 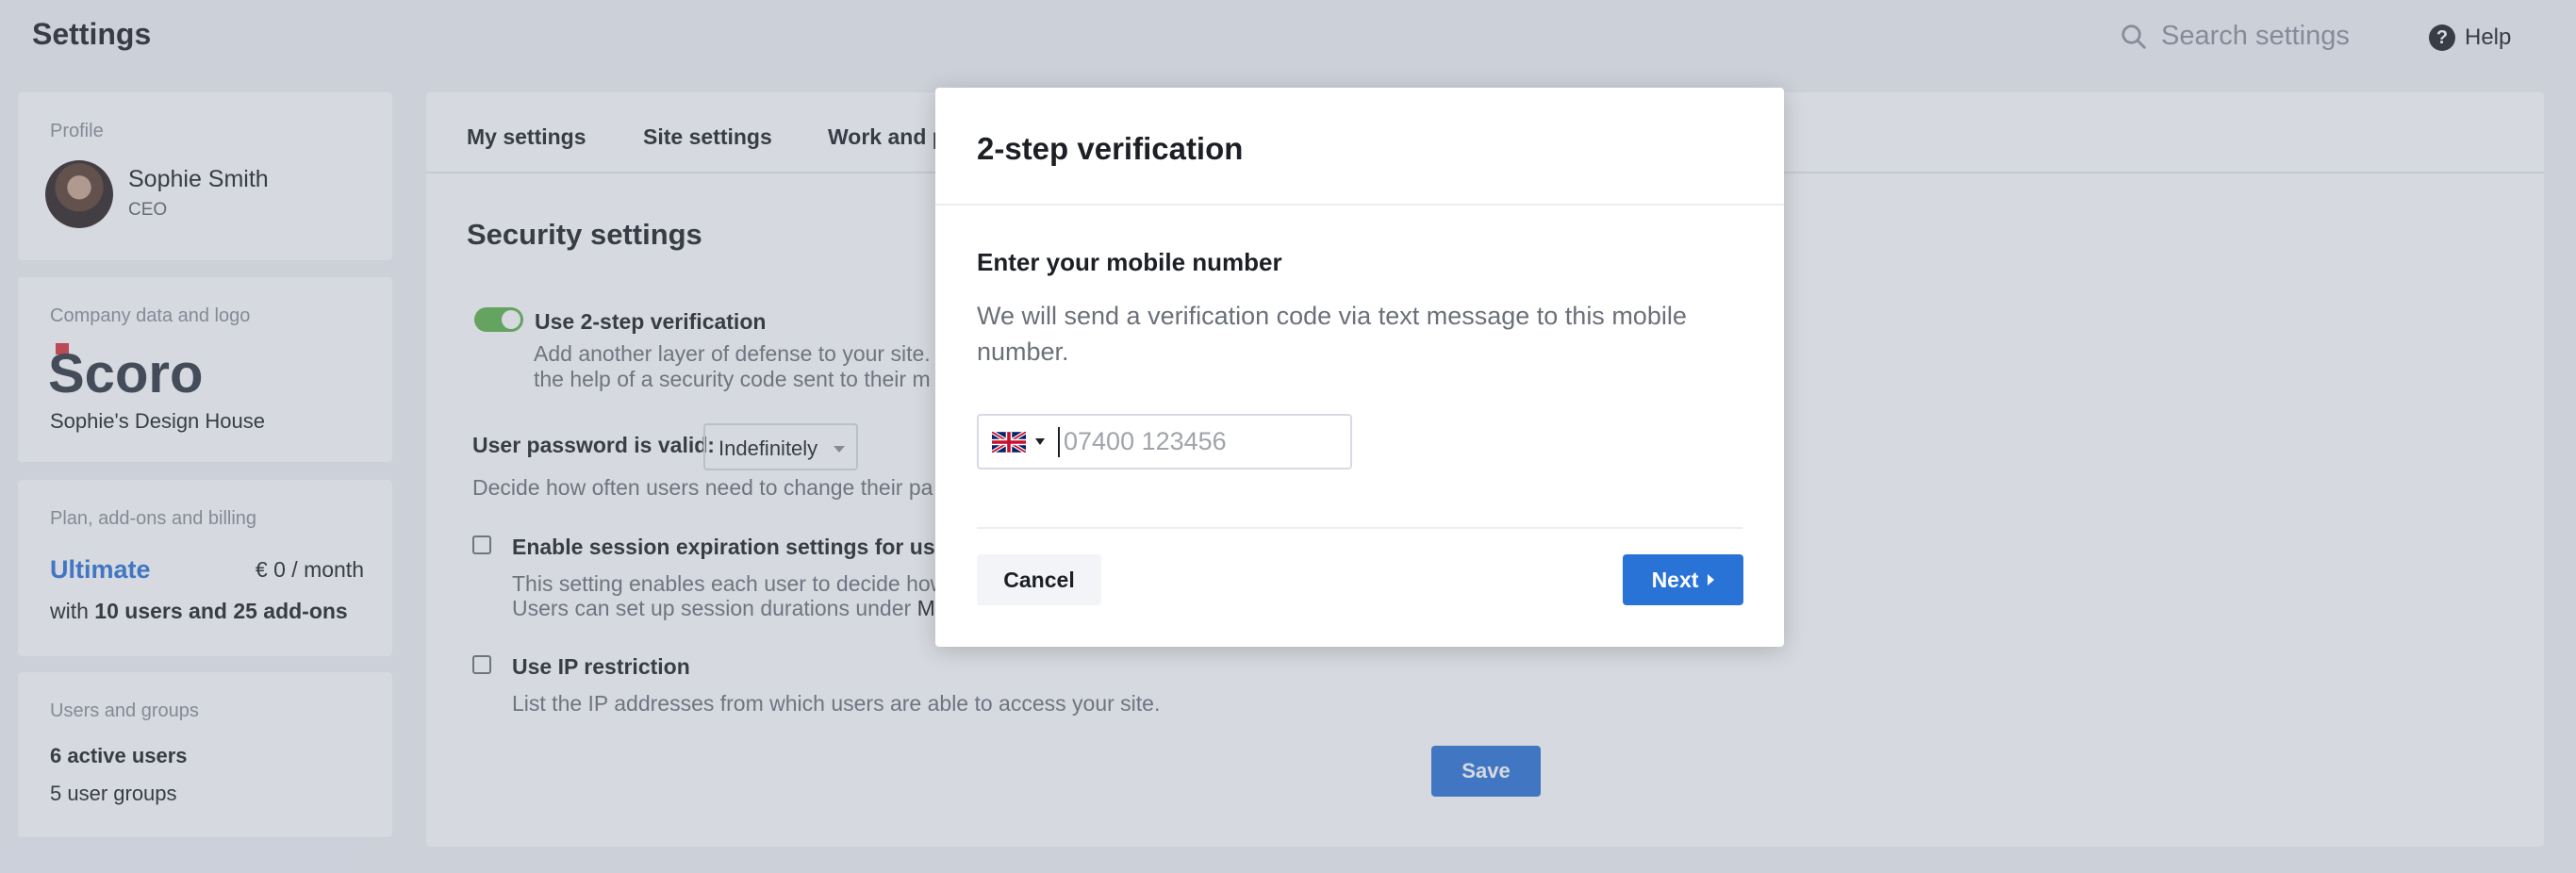 I want to click on next-label: Next, so click(x=1675, y=579).